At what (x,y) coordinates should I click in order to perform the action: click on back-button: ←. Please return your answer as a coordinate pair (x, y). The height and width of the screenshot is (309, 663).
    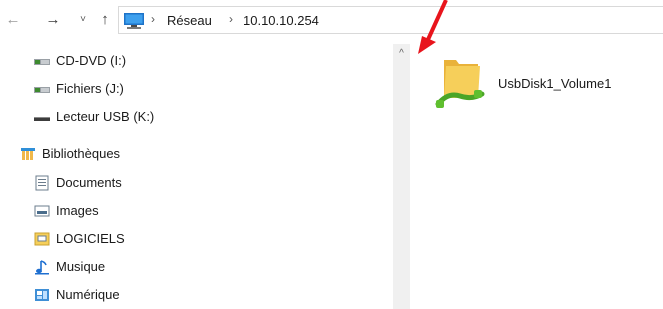
    Looking at the image, I should click on (13, 20).